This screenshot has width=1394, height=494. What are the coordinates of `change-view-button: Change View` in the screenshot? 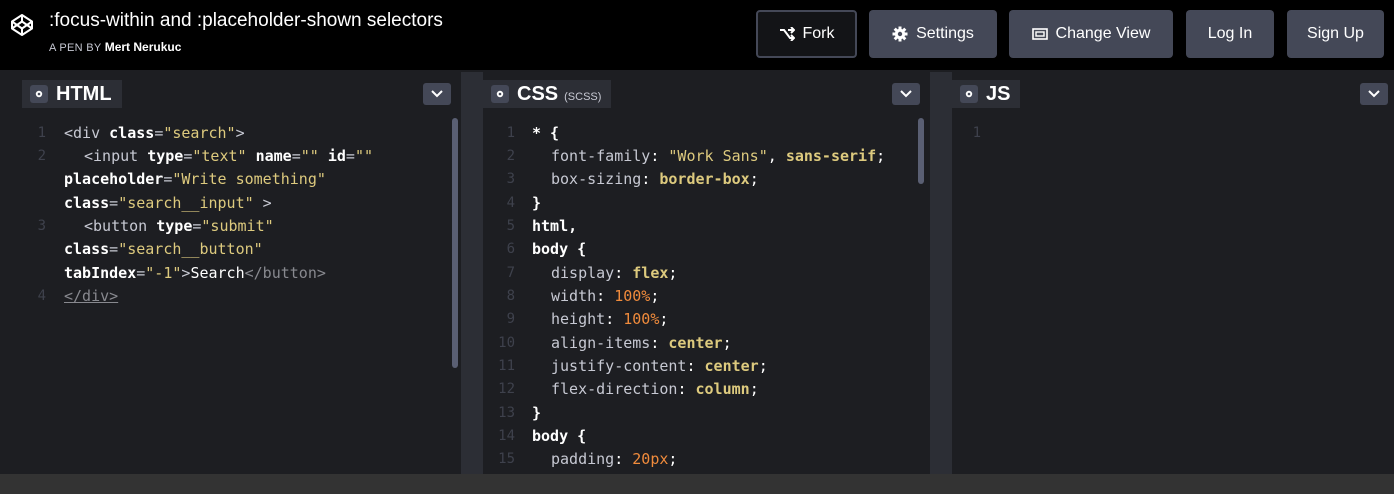 It's located at (1091, 34).